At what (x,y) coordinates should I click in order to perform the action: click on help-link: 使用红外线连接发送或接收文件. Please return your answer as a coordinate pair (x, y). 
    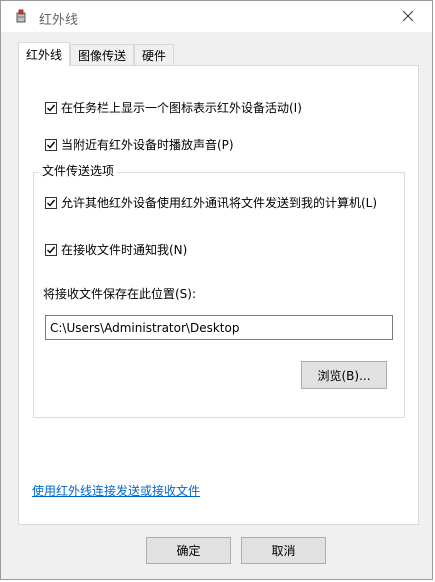
    Looking at the image, I should click on (116, 490).